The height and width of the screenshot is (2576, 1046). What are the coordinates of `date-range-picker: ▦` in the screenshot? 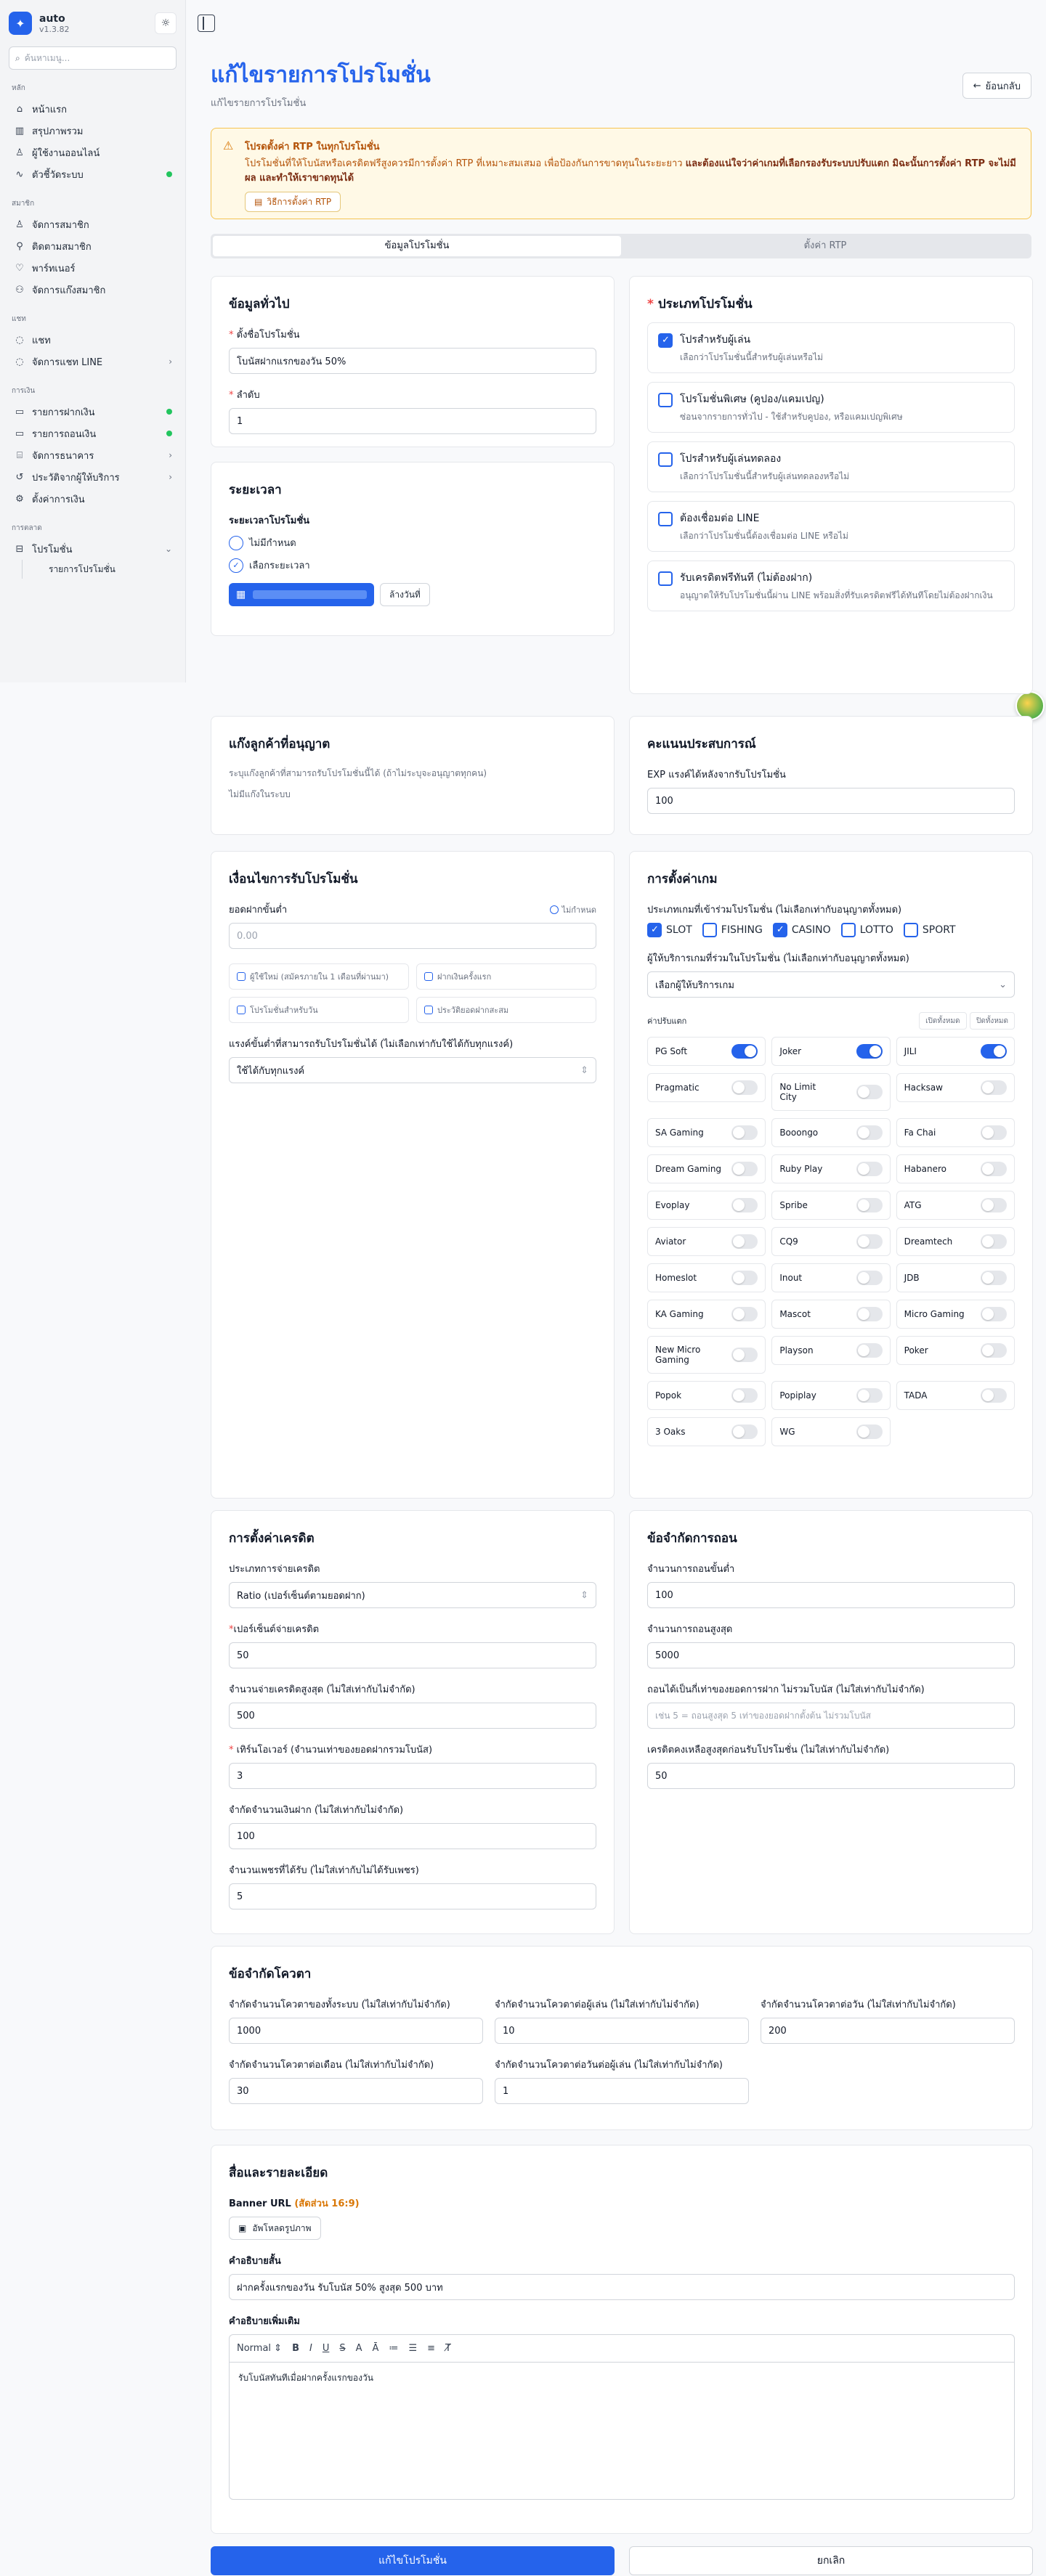 It's located at (301, 594).